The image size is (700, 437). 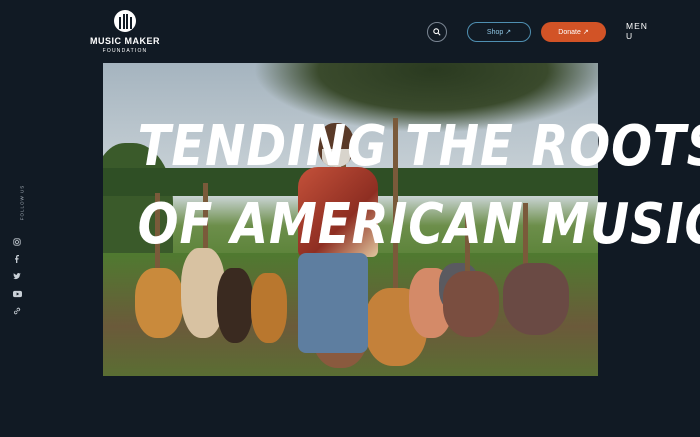 What do you see at coordinates (22, 202) in the screenshot?
I see `follow-us-label: FOLLOW US` at bounding box center [22, 202].